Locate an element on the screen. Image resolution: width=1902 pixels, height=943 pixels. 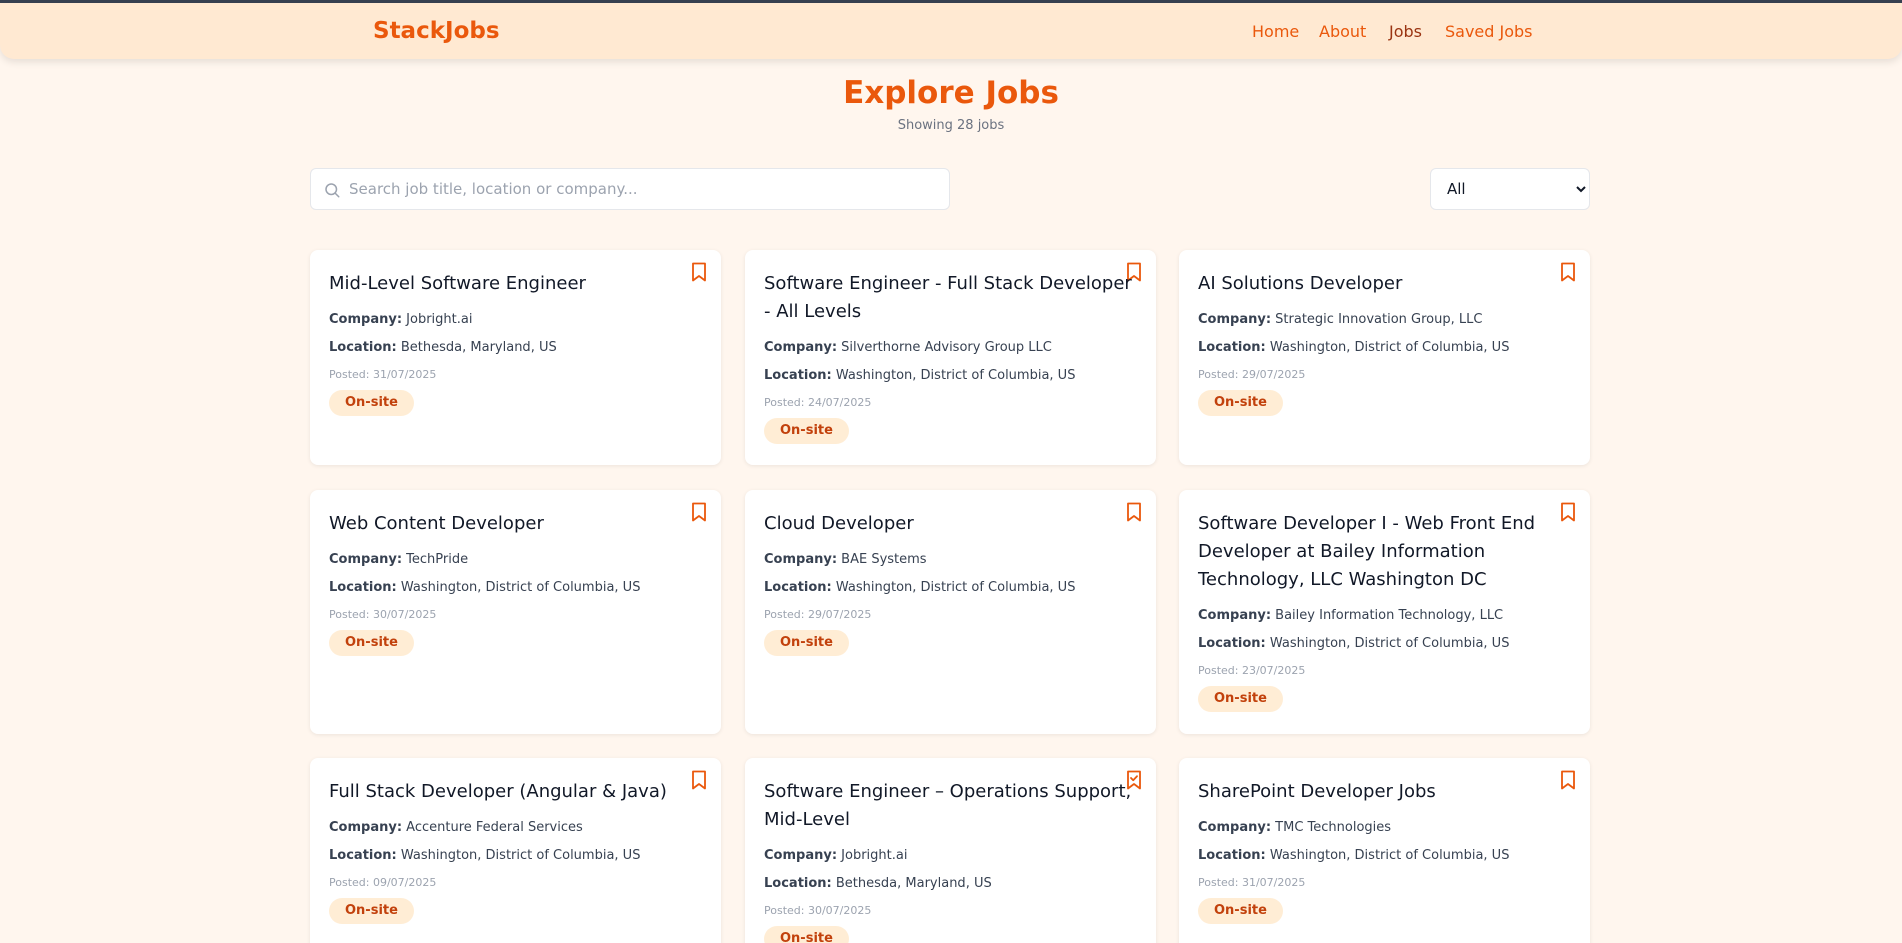
company-value: TMC Technologies is located at coordinates (1333, 827).